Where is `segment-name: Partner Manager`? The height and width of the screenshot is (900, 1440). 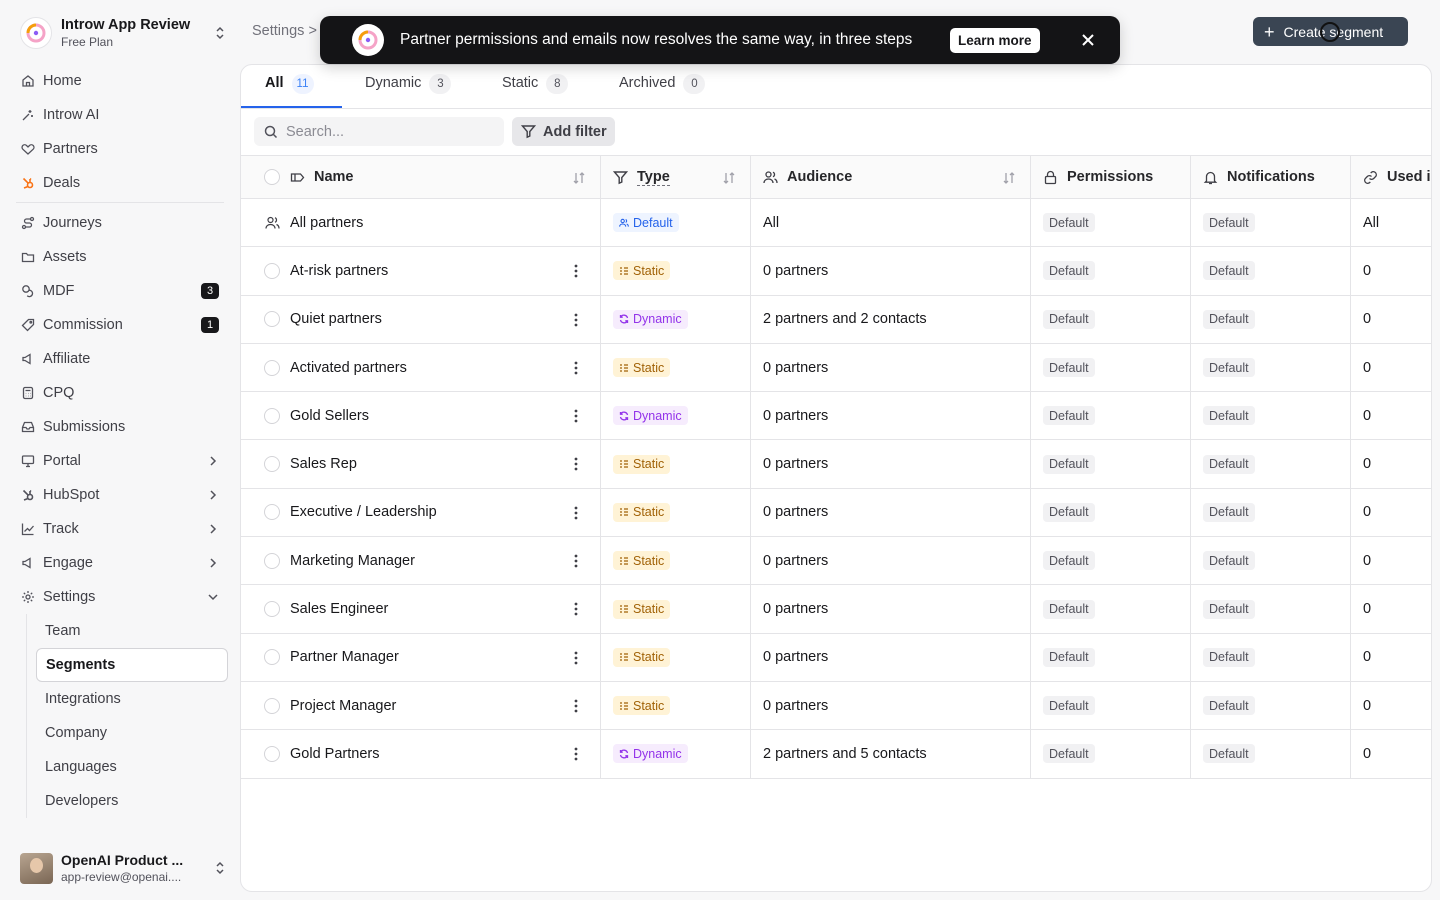 segment-name: Partner Manager is located at coordinates (344, 657).